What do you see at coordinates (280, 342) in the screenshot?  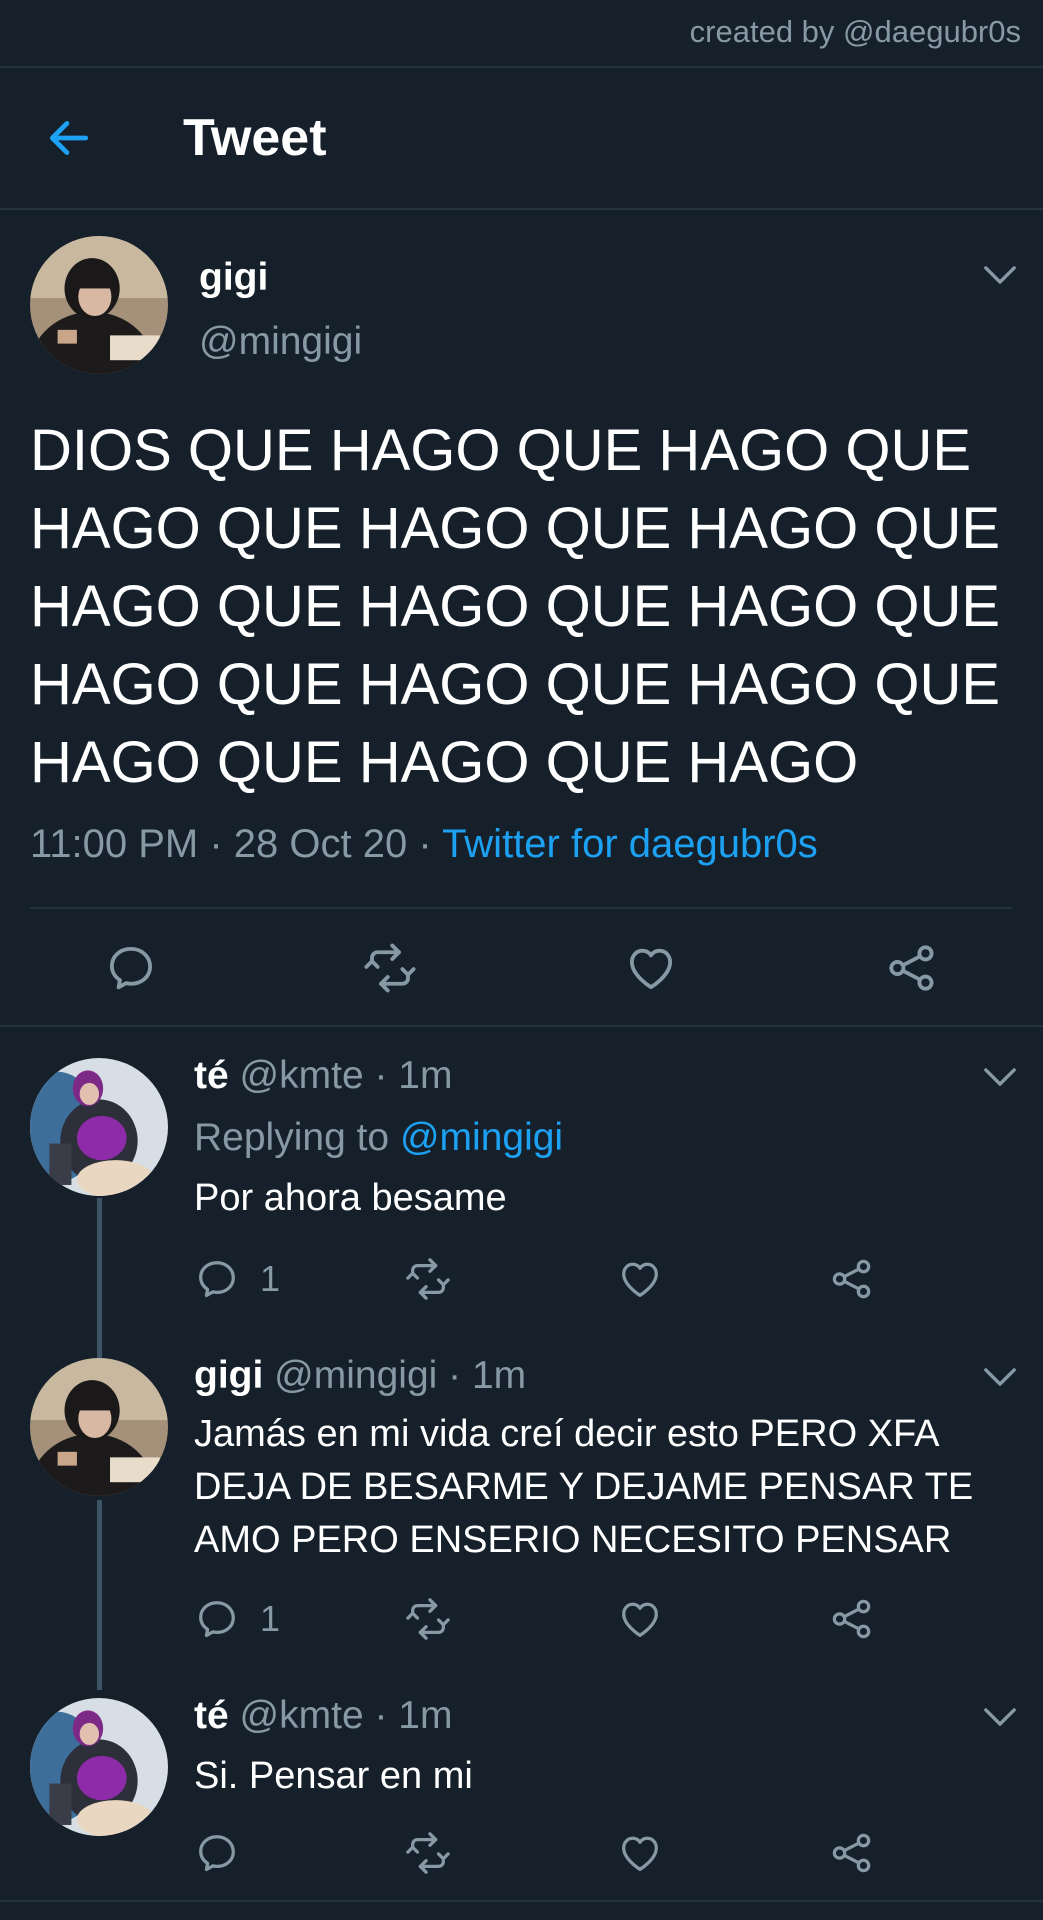 I see `author-handle: @mingigi` at bounding box center [280, 342].